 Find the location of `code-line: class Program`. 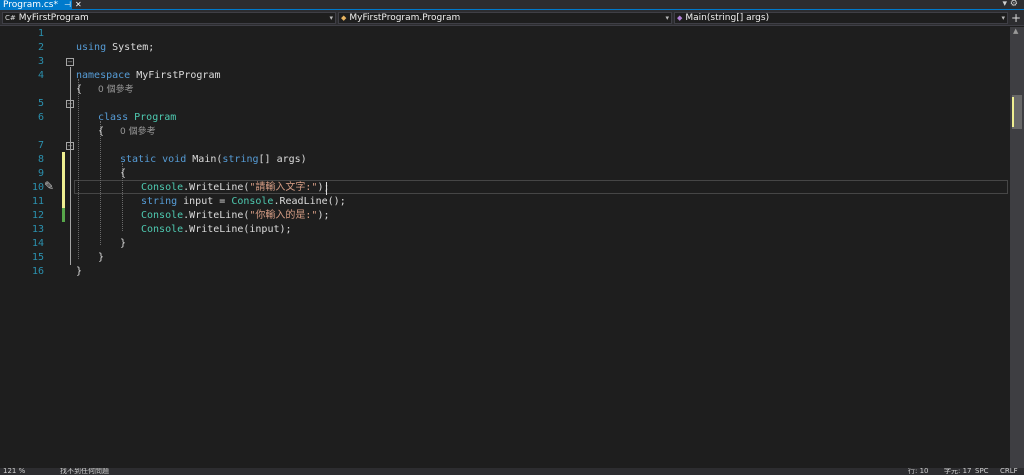

code-line: class Program is located at coordinates (505, 110).